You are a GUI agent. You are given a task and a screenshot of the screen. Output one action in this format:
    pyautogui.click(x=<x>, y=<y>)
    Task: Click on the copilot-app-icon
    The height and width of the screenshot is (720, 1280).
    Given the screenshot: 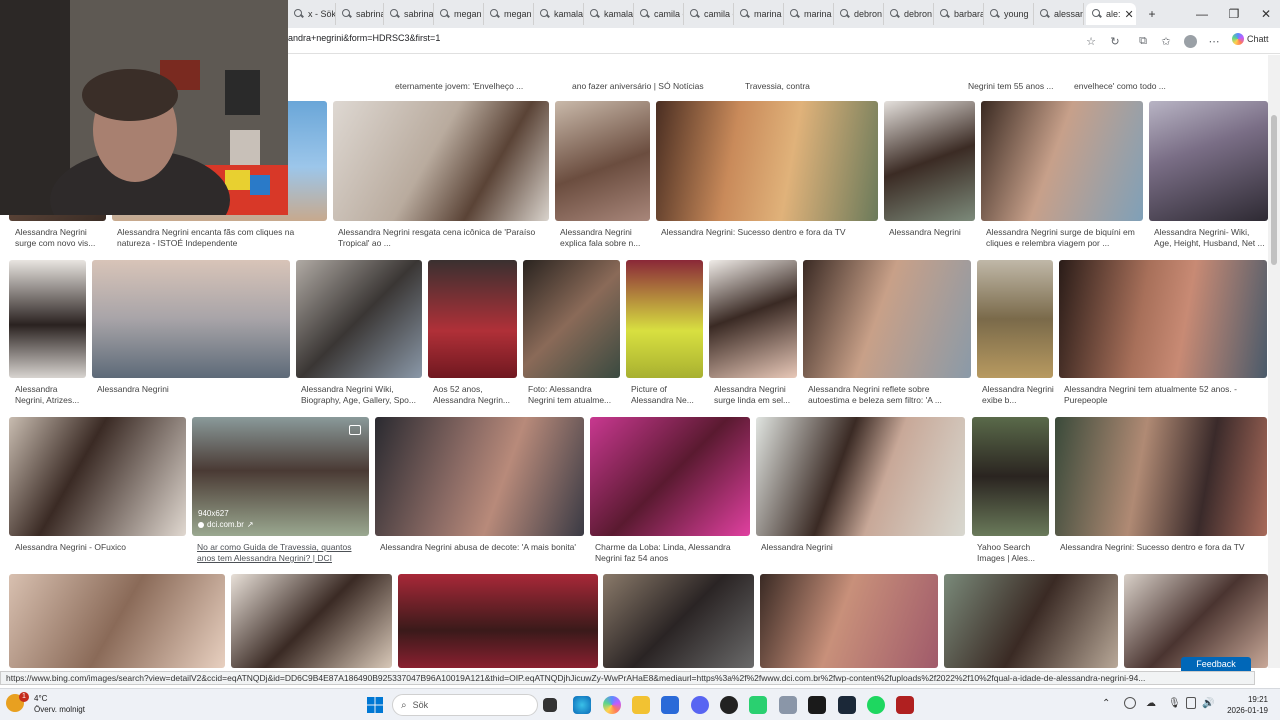 What is the action you would take?
    pyautogui.click(x=612, y=705)
    